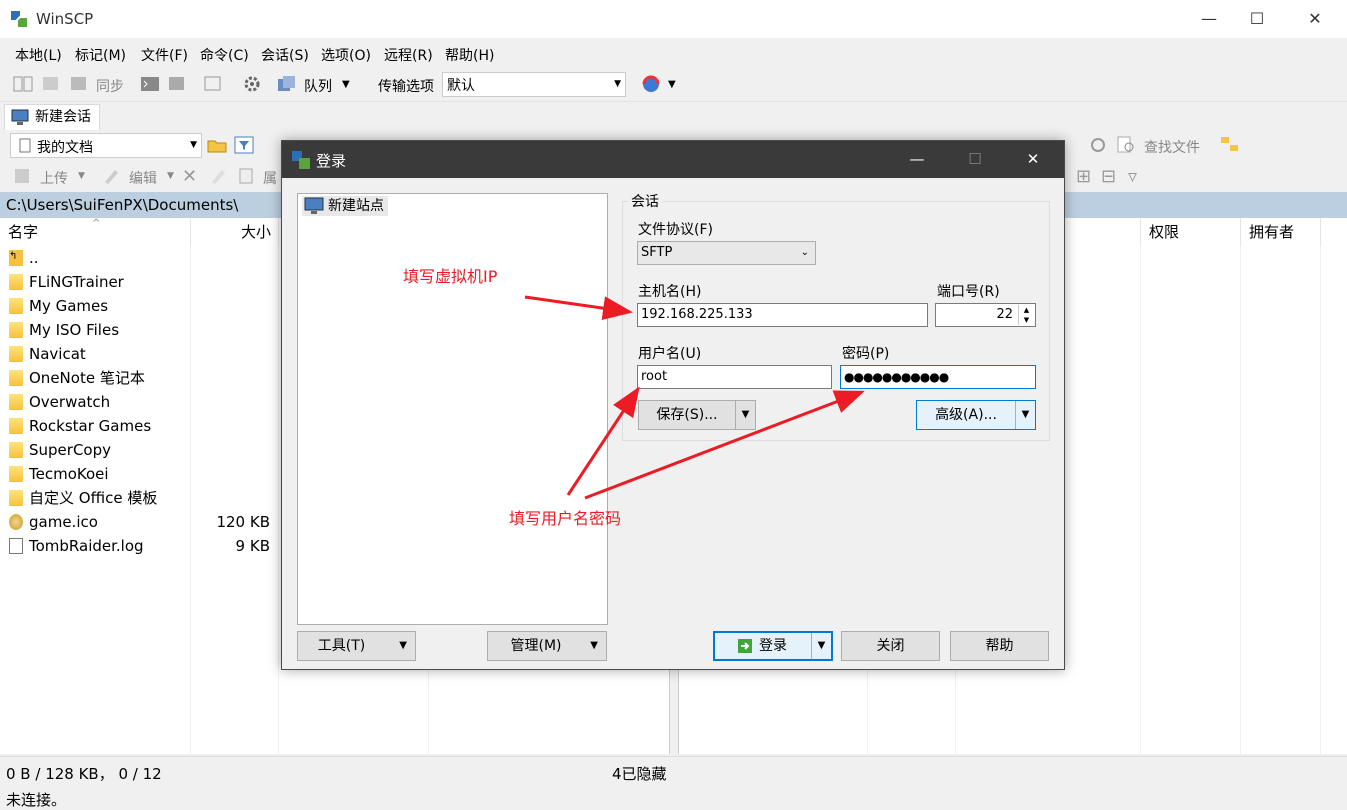  I want to click on menu-remote: 远程(R), so click(408, 55).